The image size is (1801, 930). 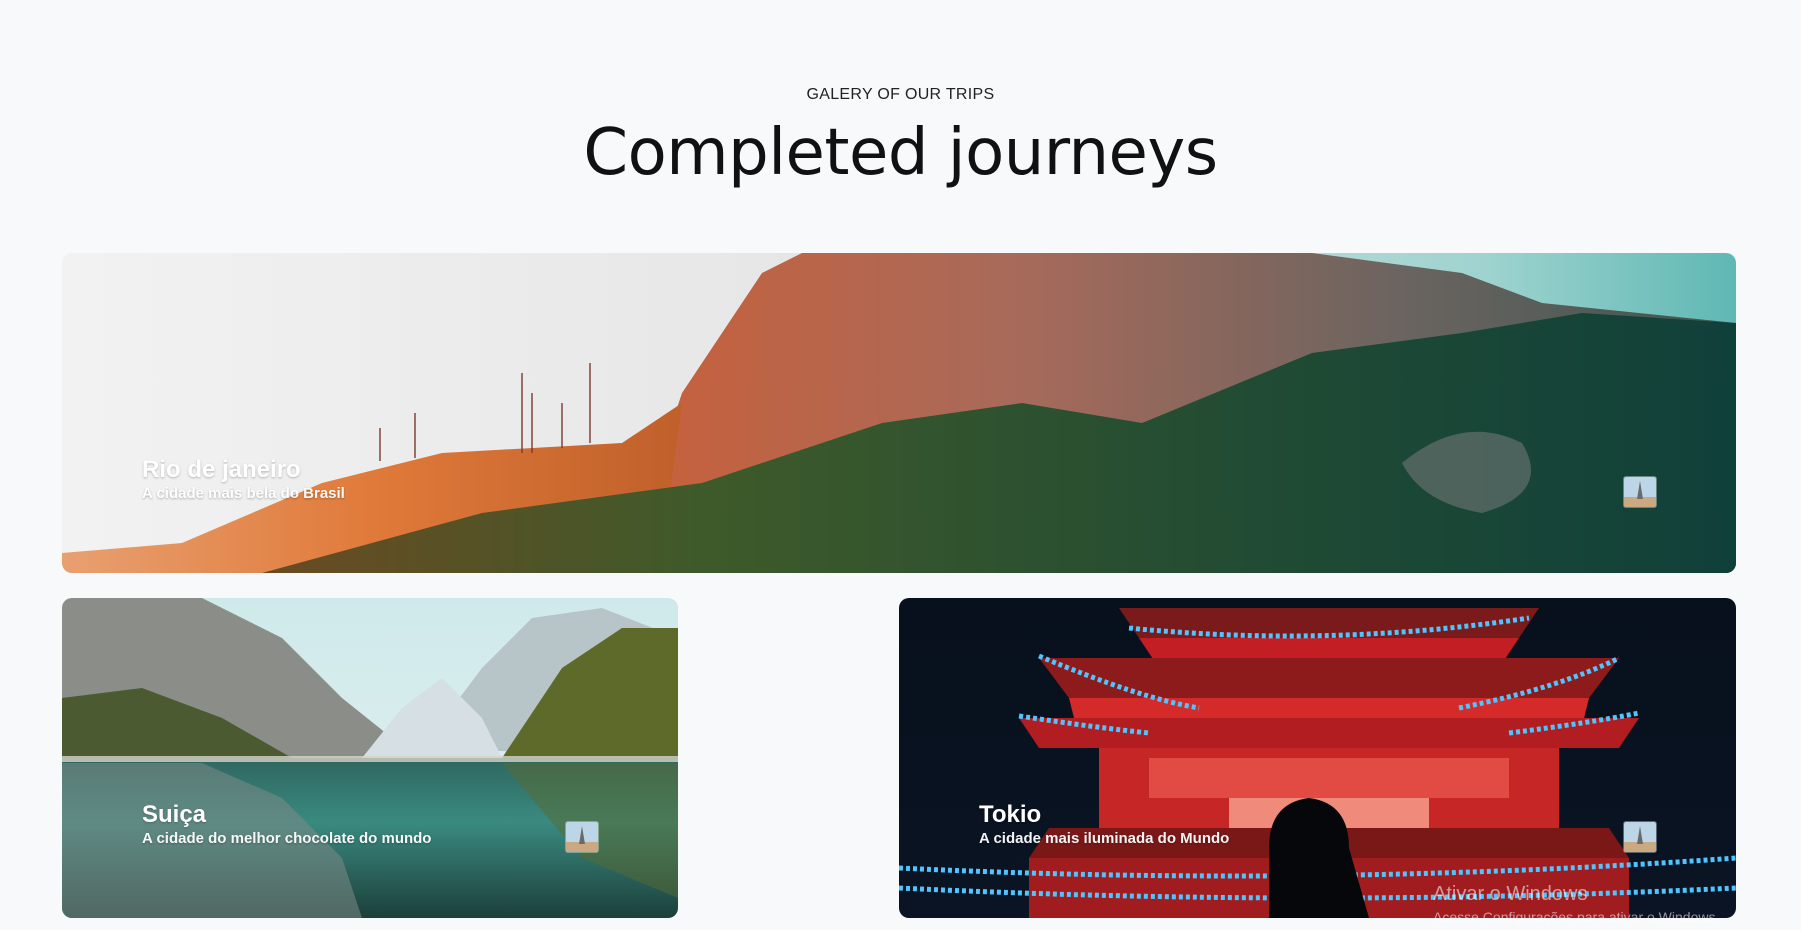 What do you see at coordinates (900, 153) in the screenshot?
I see `page-title: Completed journeys` at bounding box center [900, 153].